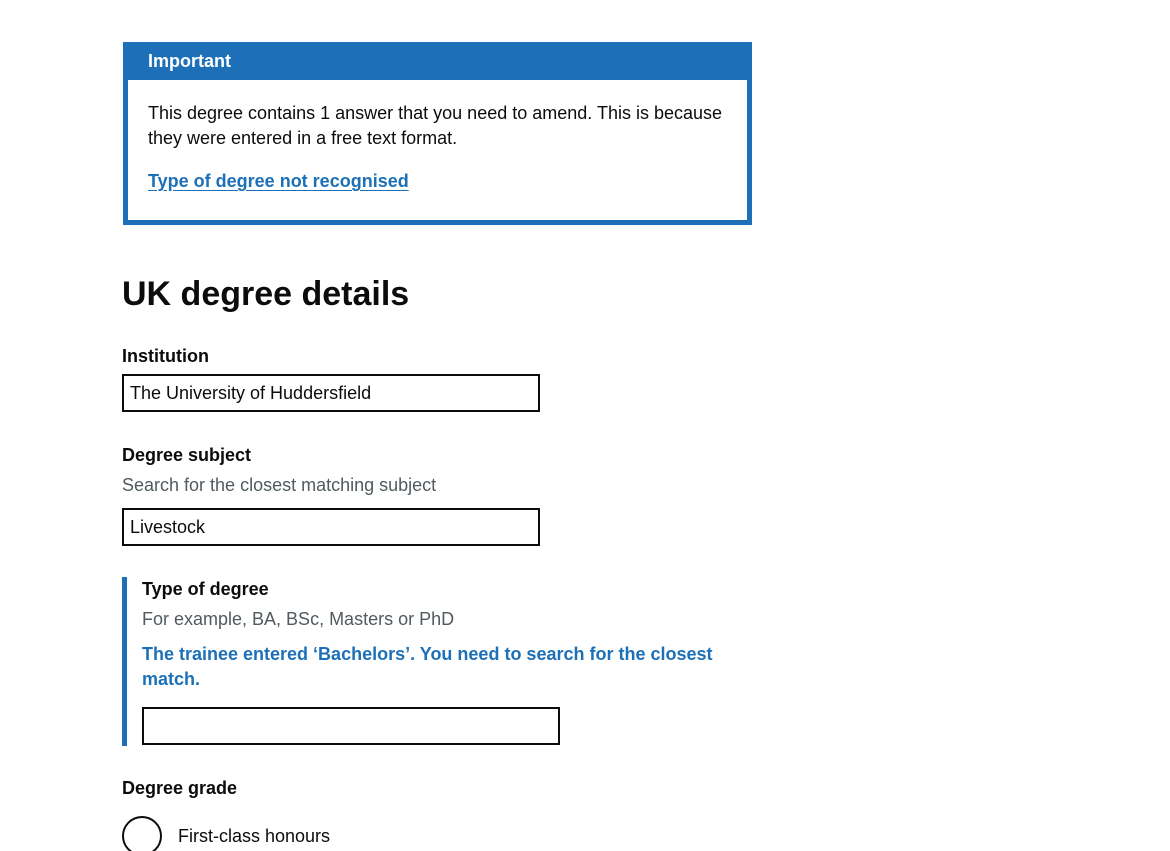 This screenshot has height=851, width=1170. Describe the element at coordinates (437, 61) in the screenshot. I see `banner-header: Important` at that location.